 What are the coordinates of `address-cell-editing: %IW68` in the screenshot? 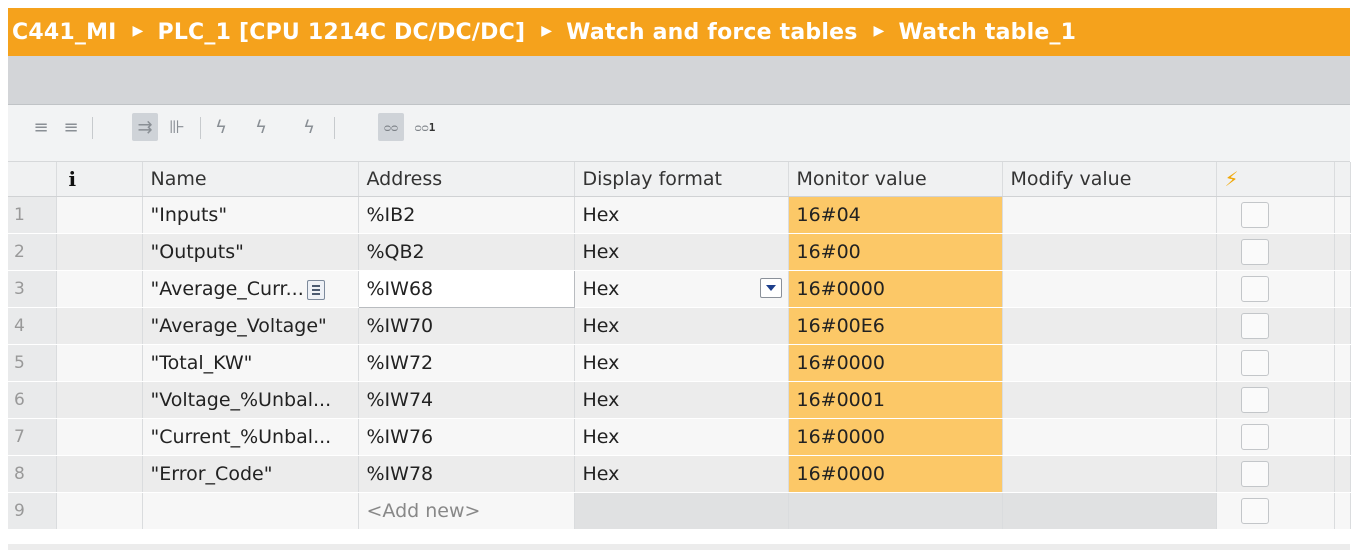 It's located at (466, 289).